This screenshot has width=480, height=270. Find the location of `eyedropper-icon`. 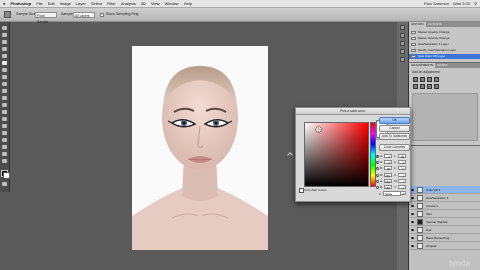

eyedropper-icon is located at coordinates (4, 63).